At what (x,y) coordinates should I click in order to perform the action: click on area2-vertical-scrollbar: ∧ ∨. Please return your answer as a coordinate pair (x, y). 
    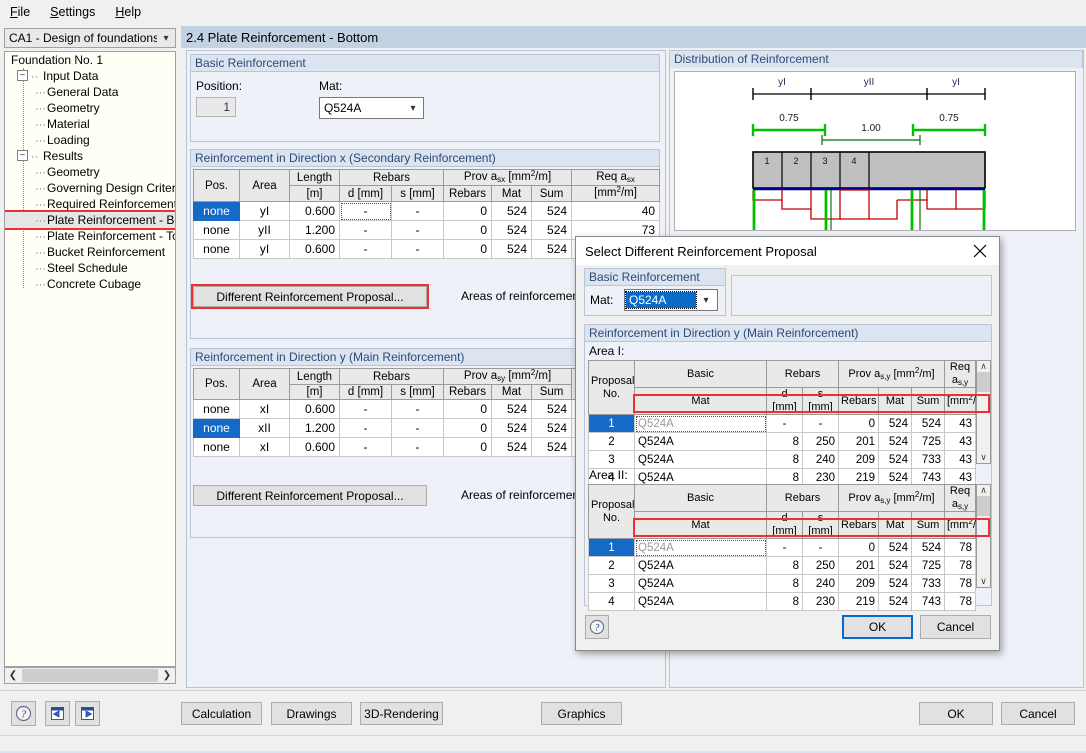
    Looking at the image, I should click on (983, 536).